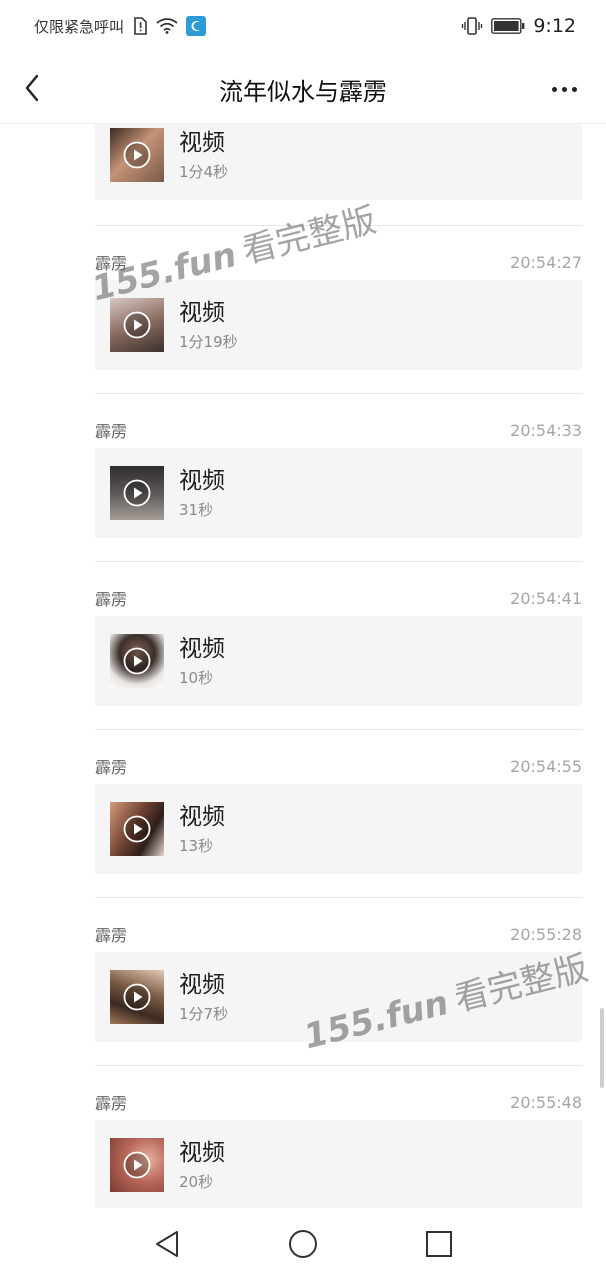 The height and width of the screenshot is (1280, 606). What do you see at coordinates (508, 26) in the screenshot?
I see `battery-icon` at bounding box center [508, 26].